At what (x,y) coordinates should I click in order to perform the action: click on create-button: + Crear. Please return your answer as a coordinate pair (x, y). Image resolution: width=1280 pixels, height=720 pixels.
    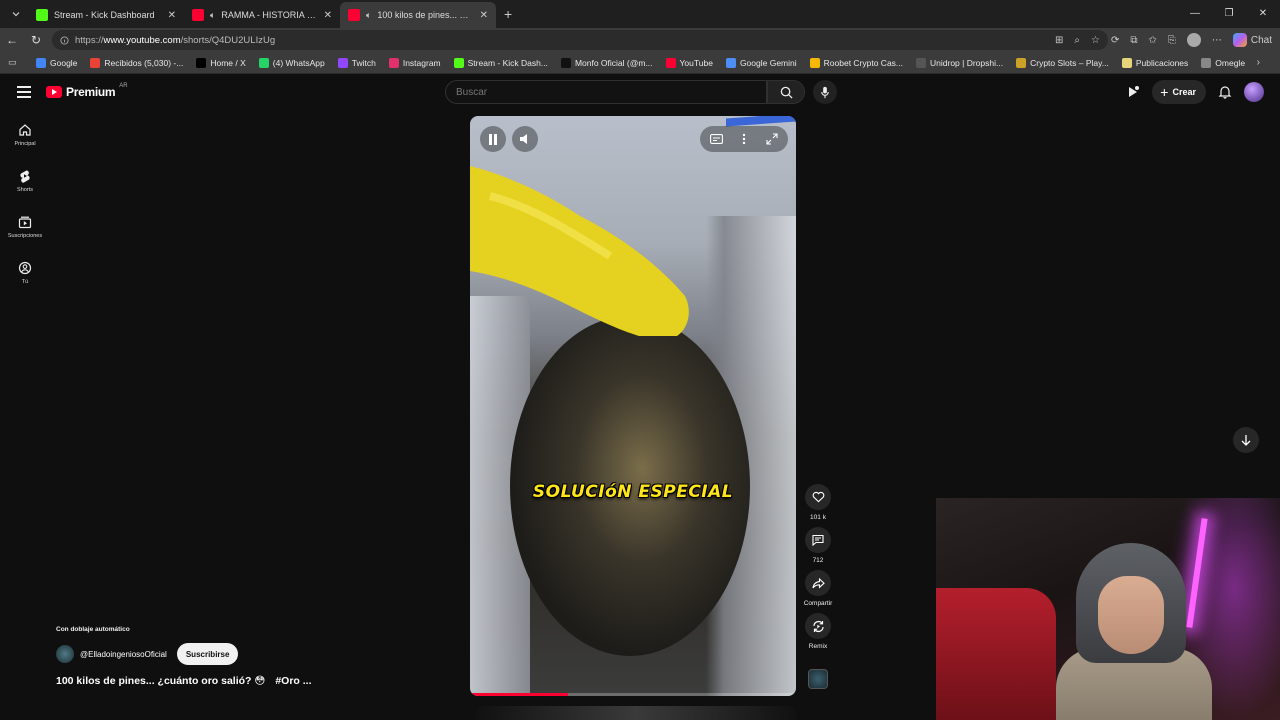
    Looking at the image, I should click on (1179, 92).